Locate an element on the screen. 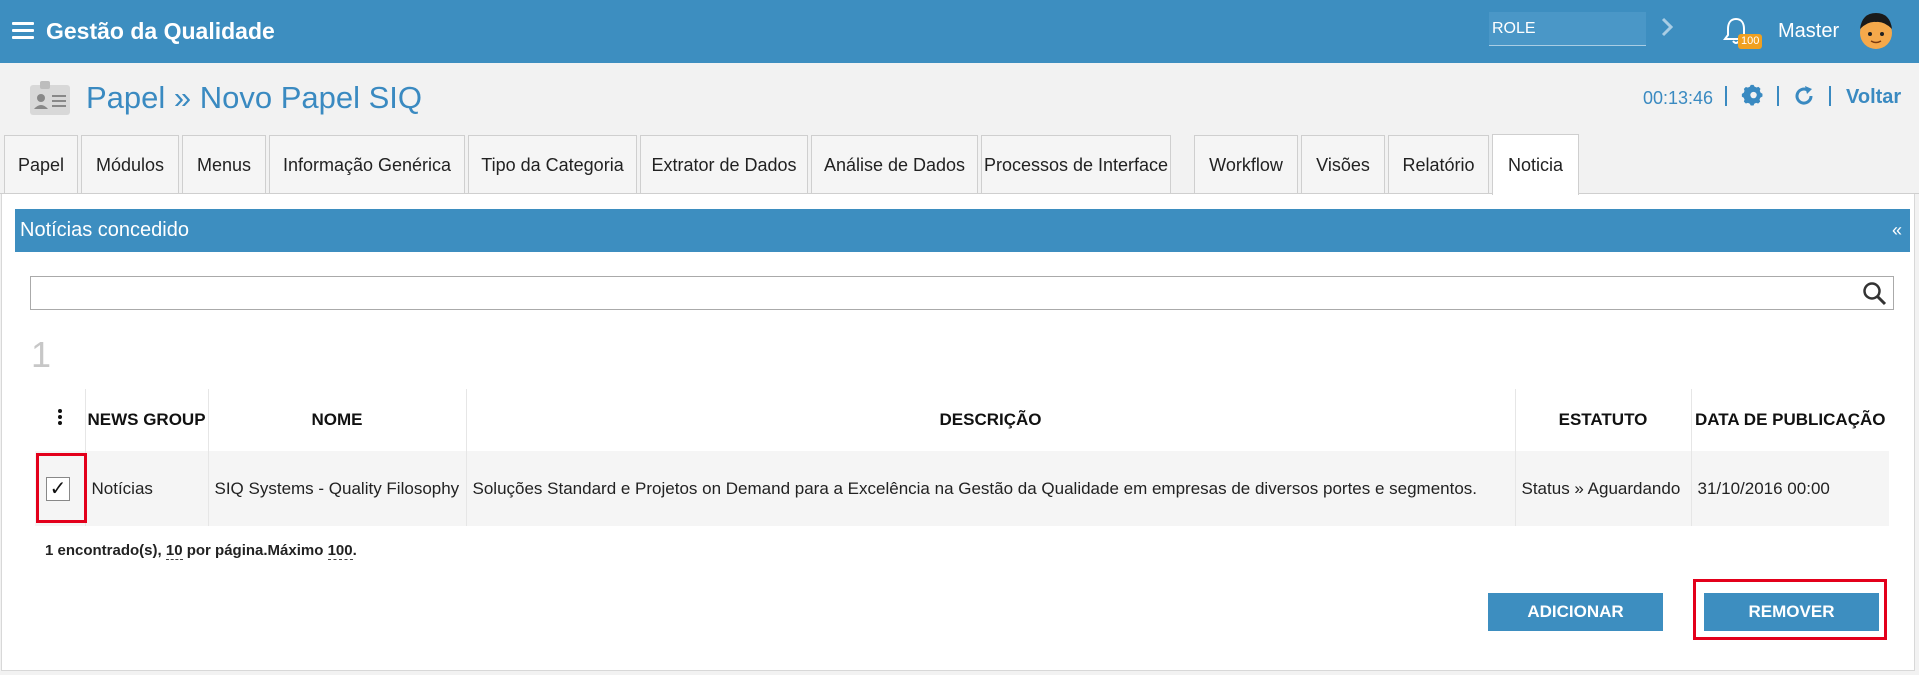 Image resolution: width=1919 pixels, height=675 pixels. tab-papel: Papel is located at coordinates (41, 164).